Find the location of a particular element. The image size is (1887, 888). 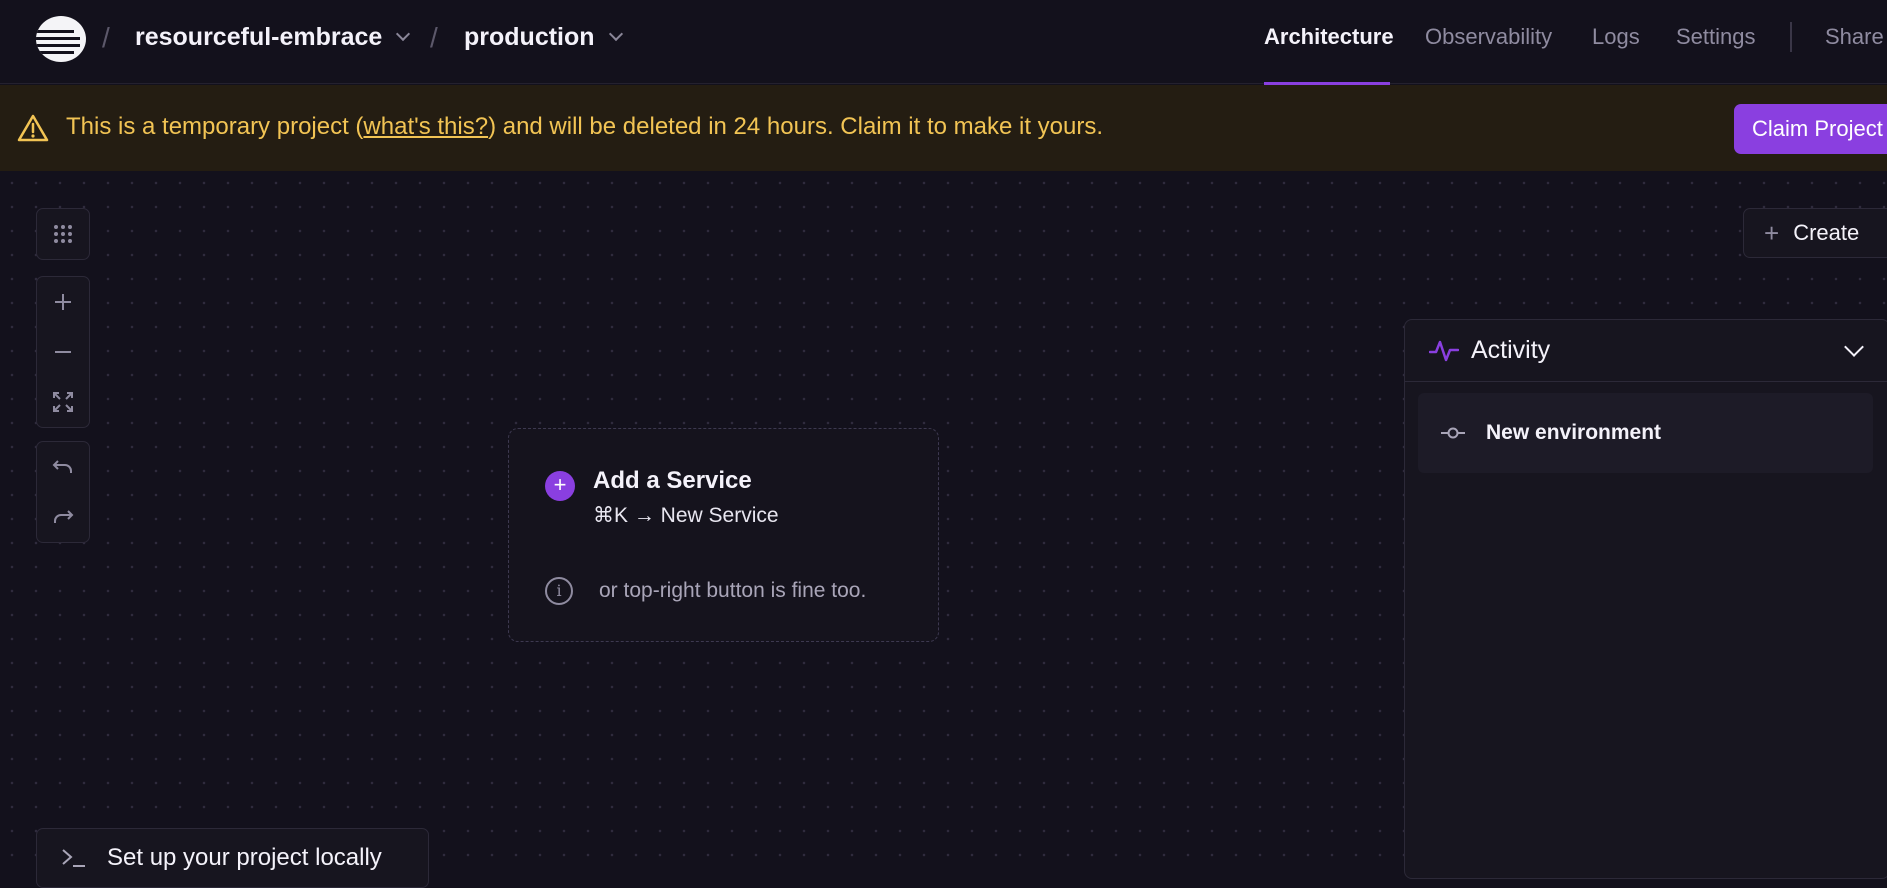

create-button: + Create is located at coordinates (1815, 233).